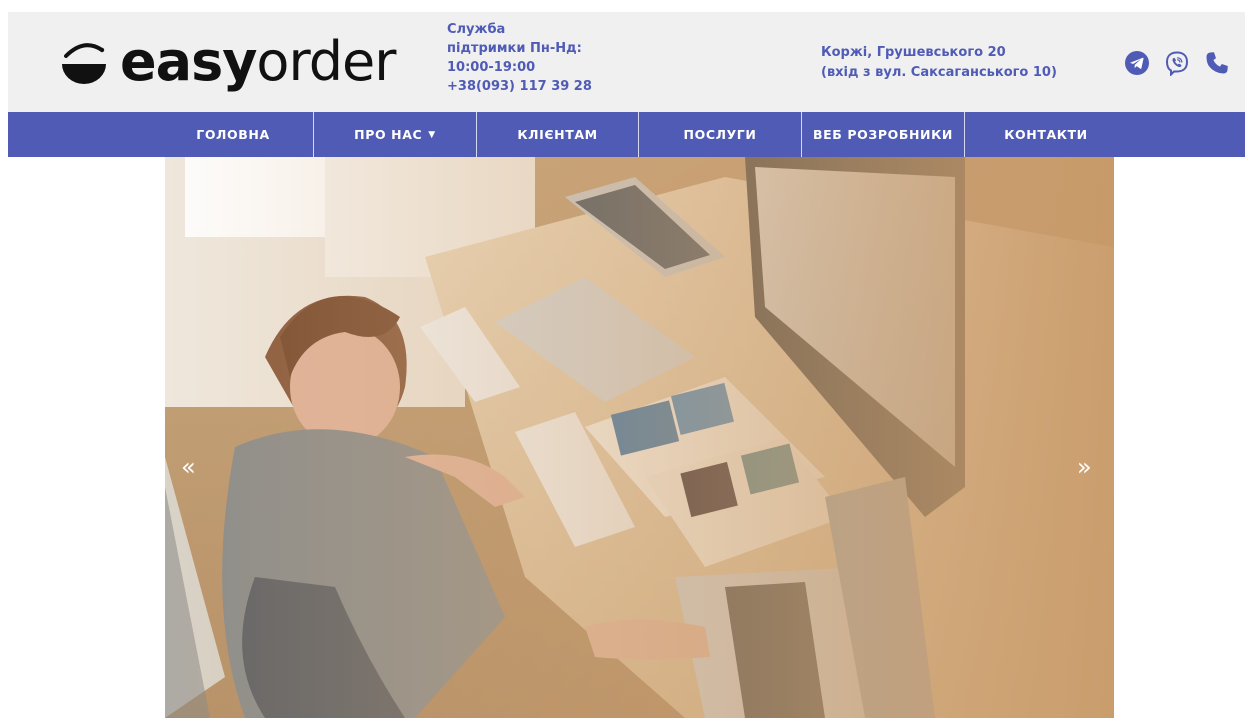 The height and width of the screenshot is (718, 1245). I want to click on address-entrance: (вхід з вул. Саксаганського 10), so click(939, 72).